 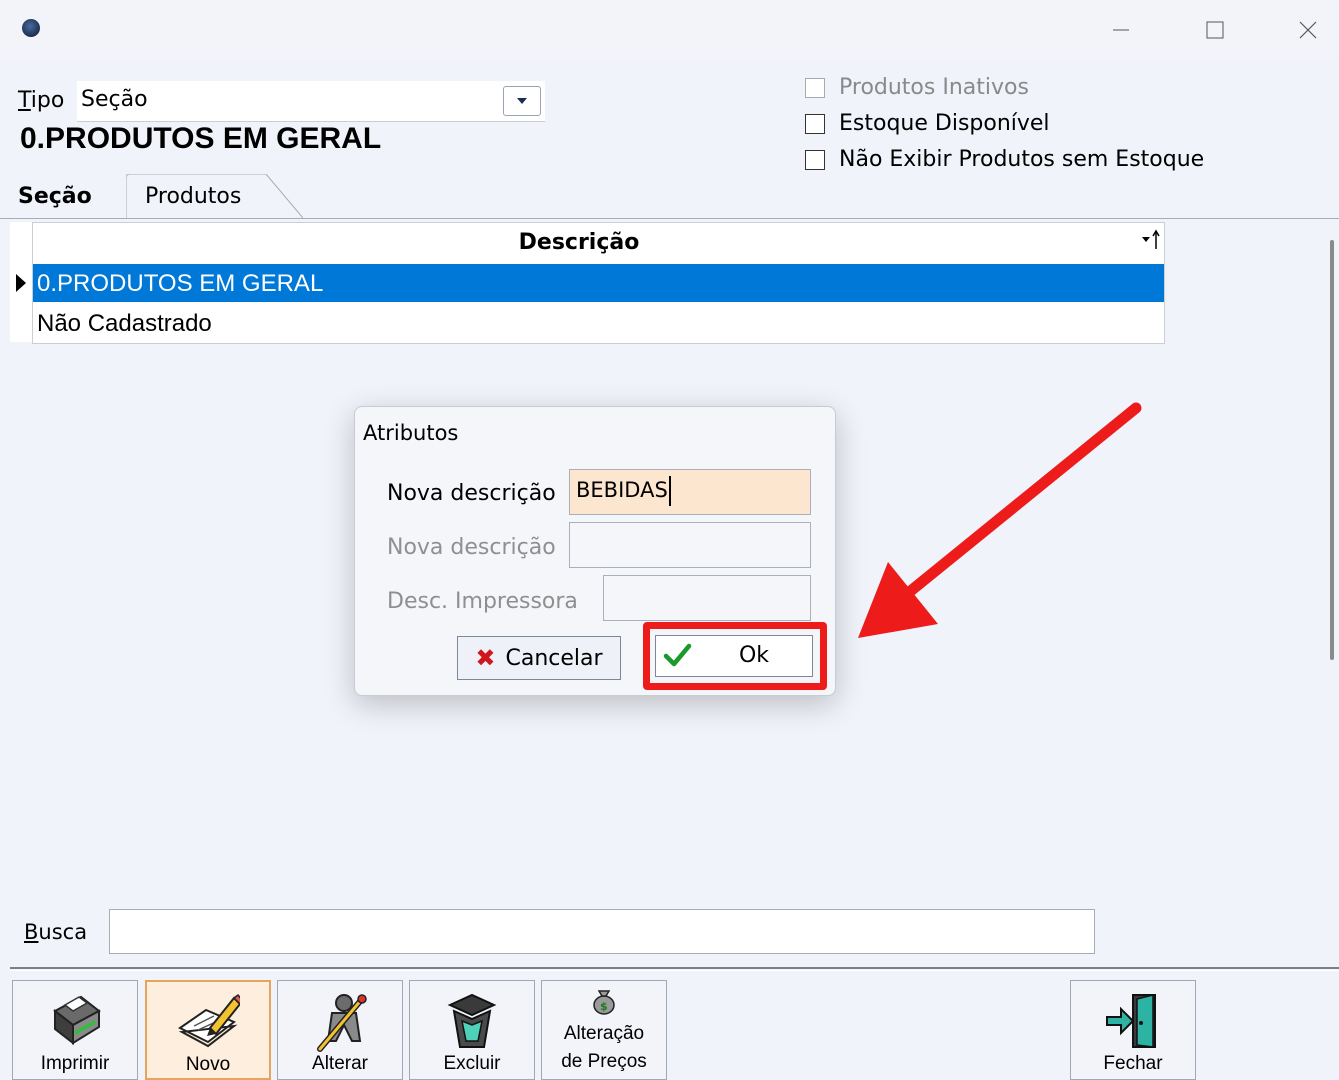 I want to click on toolbar-label-line2: de Preços, so click(x=604, y=1061).